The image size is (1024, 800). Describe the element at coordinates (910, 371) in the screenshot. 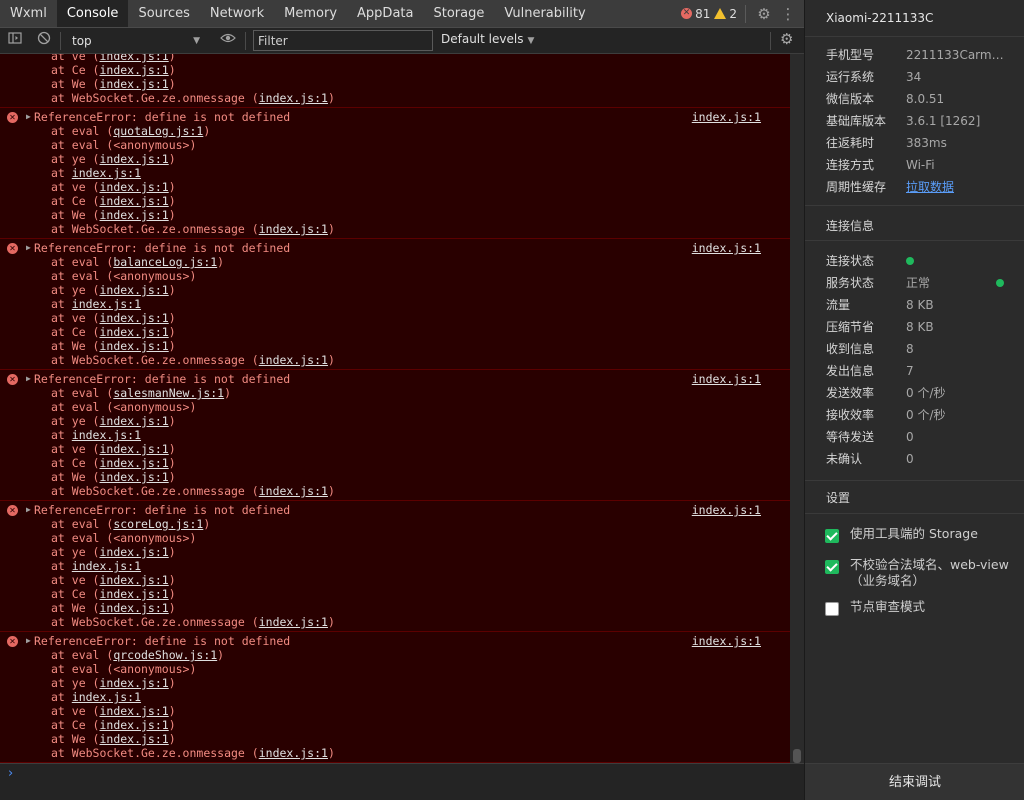

I see `info-value: 7` at that location.